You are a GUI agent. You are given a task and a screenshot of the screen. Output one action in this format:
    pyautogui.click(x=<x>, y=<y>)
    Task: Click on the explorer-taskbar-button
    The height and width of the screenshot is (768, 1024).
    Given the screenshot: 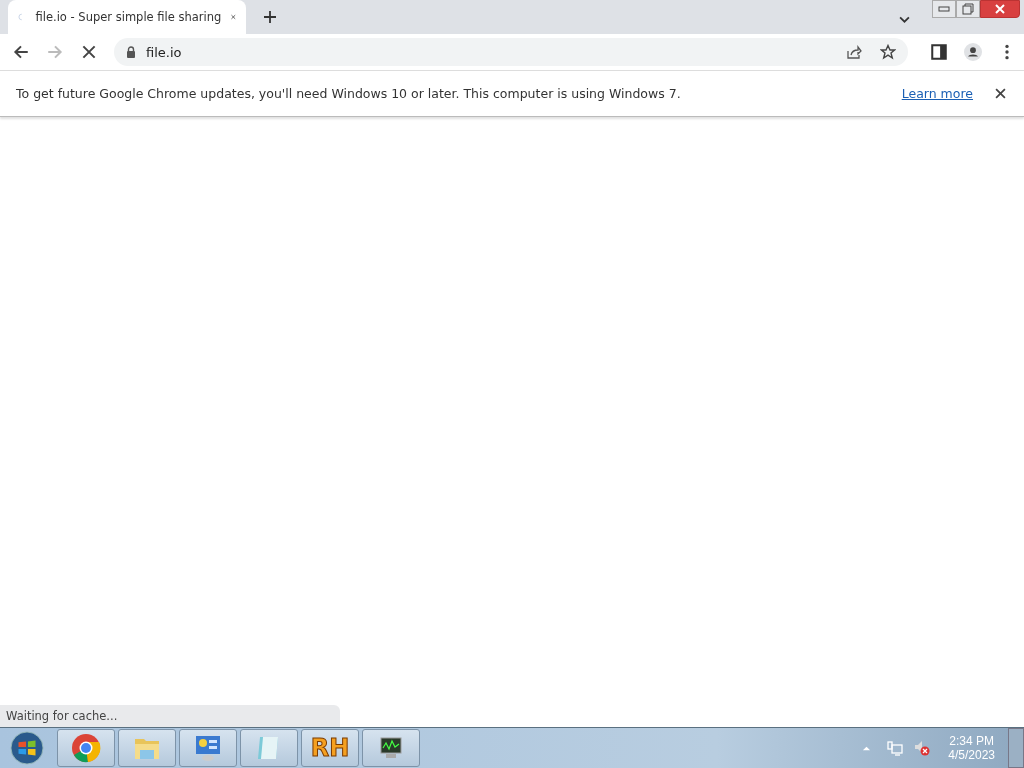 What is the action you would take?
    pyautogui.click(x=147, y=748)
    